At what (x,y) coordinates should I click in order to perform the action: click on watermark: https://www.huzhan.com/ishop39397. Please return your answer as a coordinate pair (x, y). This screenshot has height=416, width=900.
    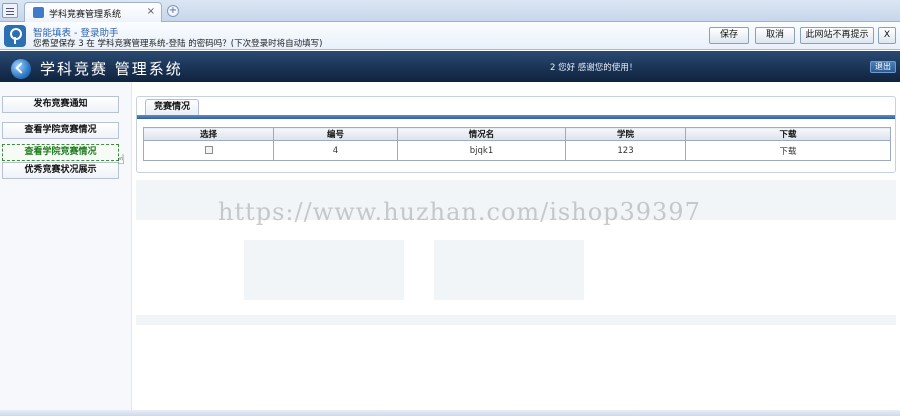
    Looking at the image, I should click on (459, 212).